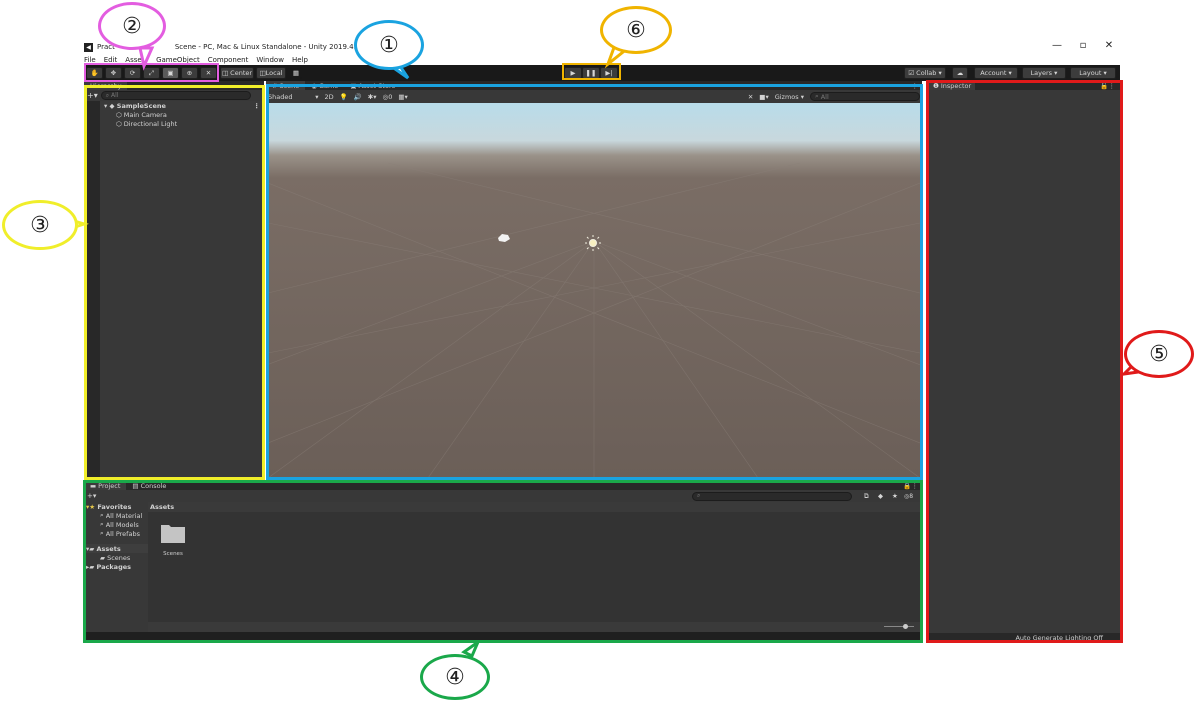 Image resolution: width=1200 pixels, height=705 pixels. I want to click on favorite-icon: ★, so click(895, 496).